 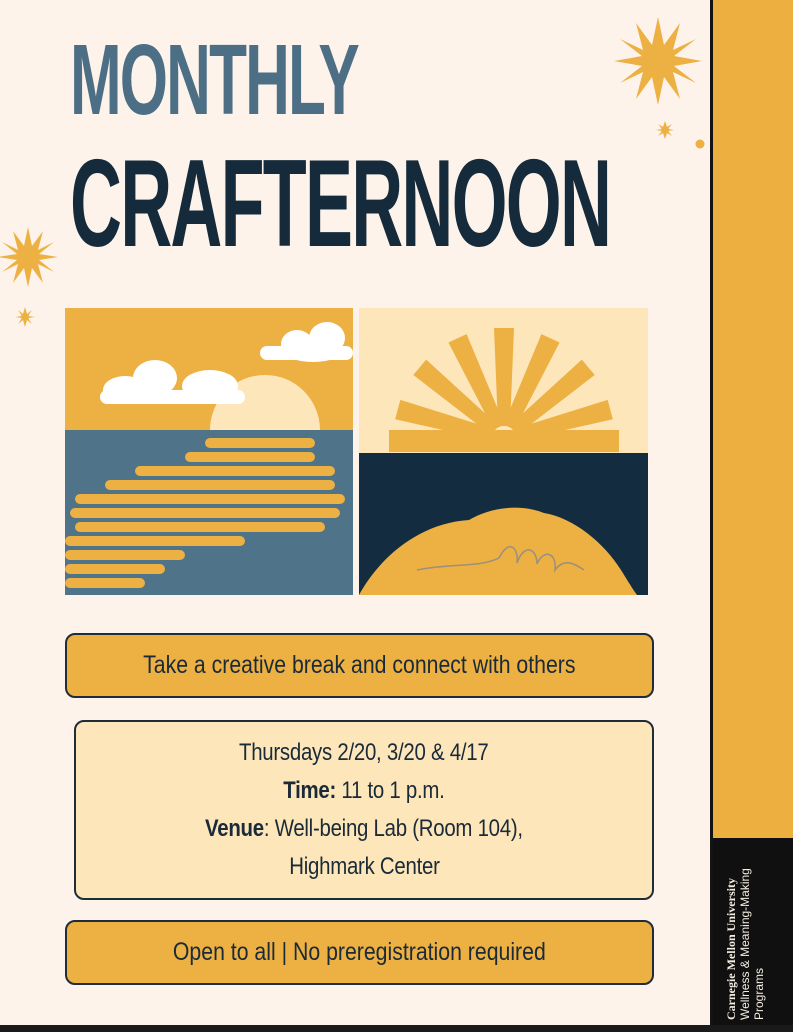 What do you see at coordinates (25, 317) in the screenshot?
I see `sun-burst-tiny-icon` at bounding box center [25, 317].